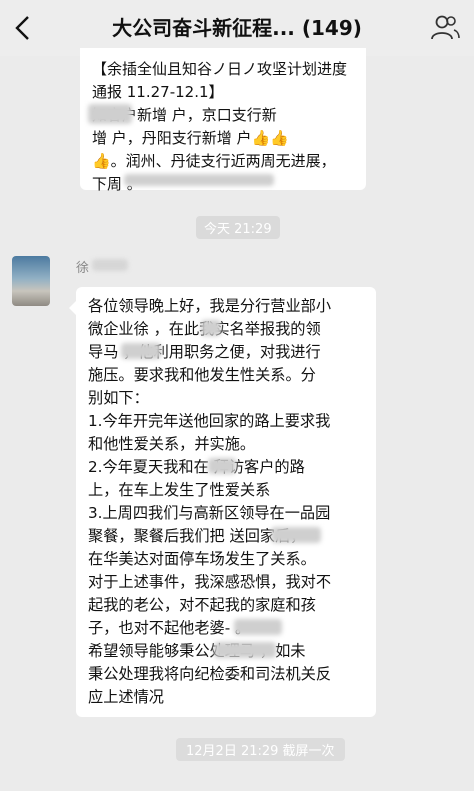 This screenshot has width=474, height=791. Describe the element at coordinates (158, 92) in the screenshot. I see `message-line: 通报 11.27-12.1】` at that location.